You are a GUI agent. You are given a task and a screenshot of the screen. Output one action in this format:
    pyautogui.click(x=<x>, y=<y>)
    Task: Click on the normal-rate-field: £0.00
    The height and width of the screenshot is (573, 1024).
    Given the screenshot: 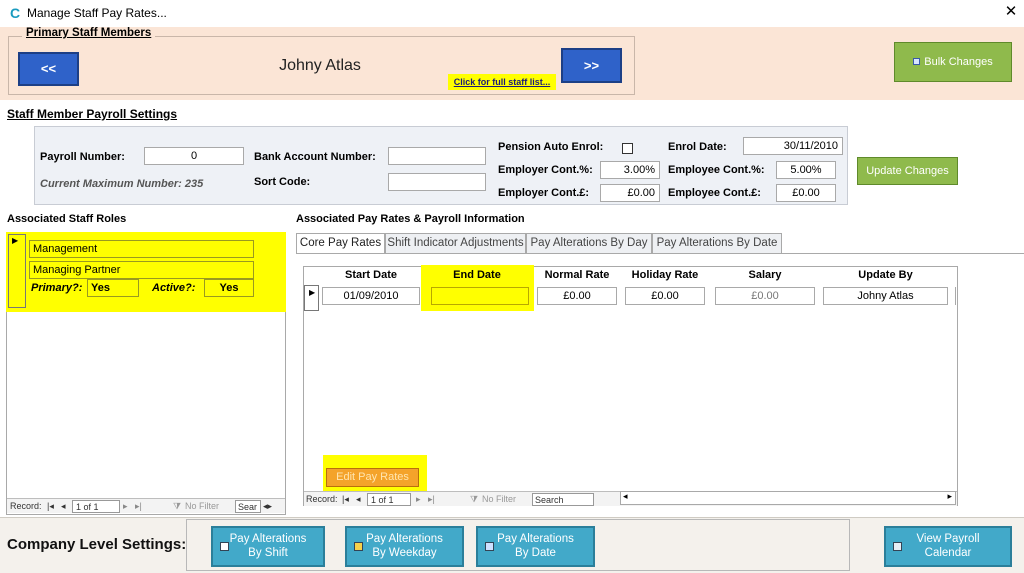 What is the action you would take?
    pyautogui.click(x=577, y=296)
    